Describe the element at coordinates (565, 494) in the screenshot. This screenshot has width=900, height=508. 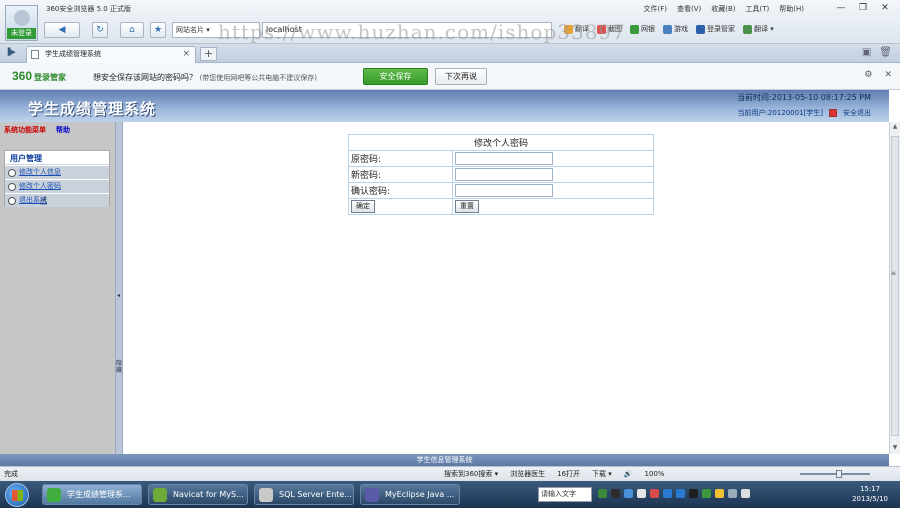
I see `ime-input: 请输入文字` at that location.